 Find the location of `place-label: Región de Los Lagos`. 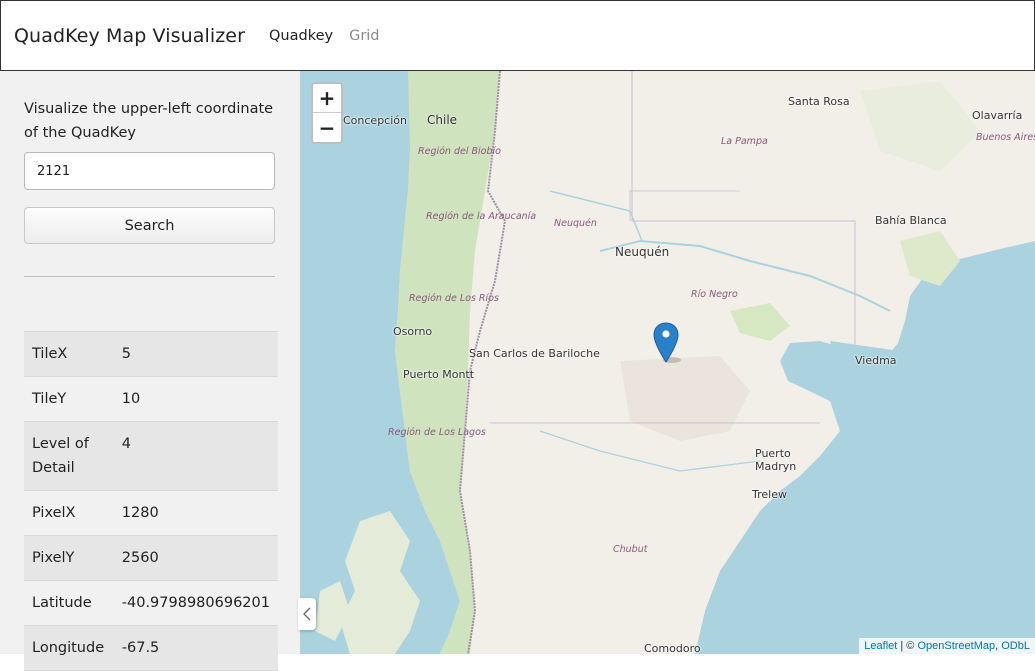

place-label: Región de Los Lagos is located at coordinates (437, 432).